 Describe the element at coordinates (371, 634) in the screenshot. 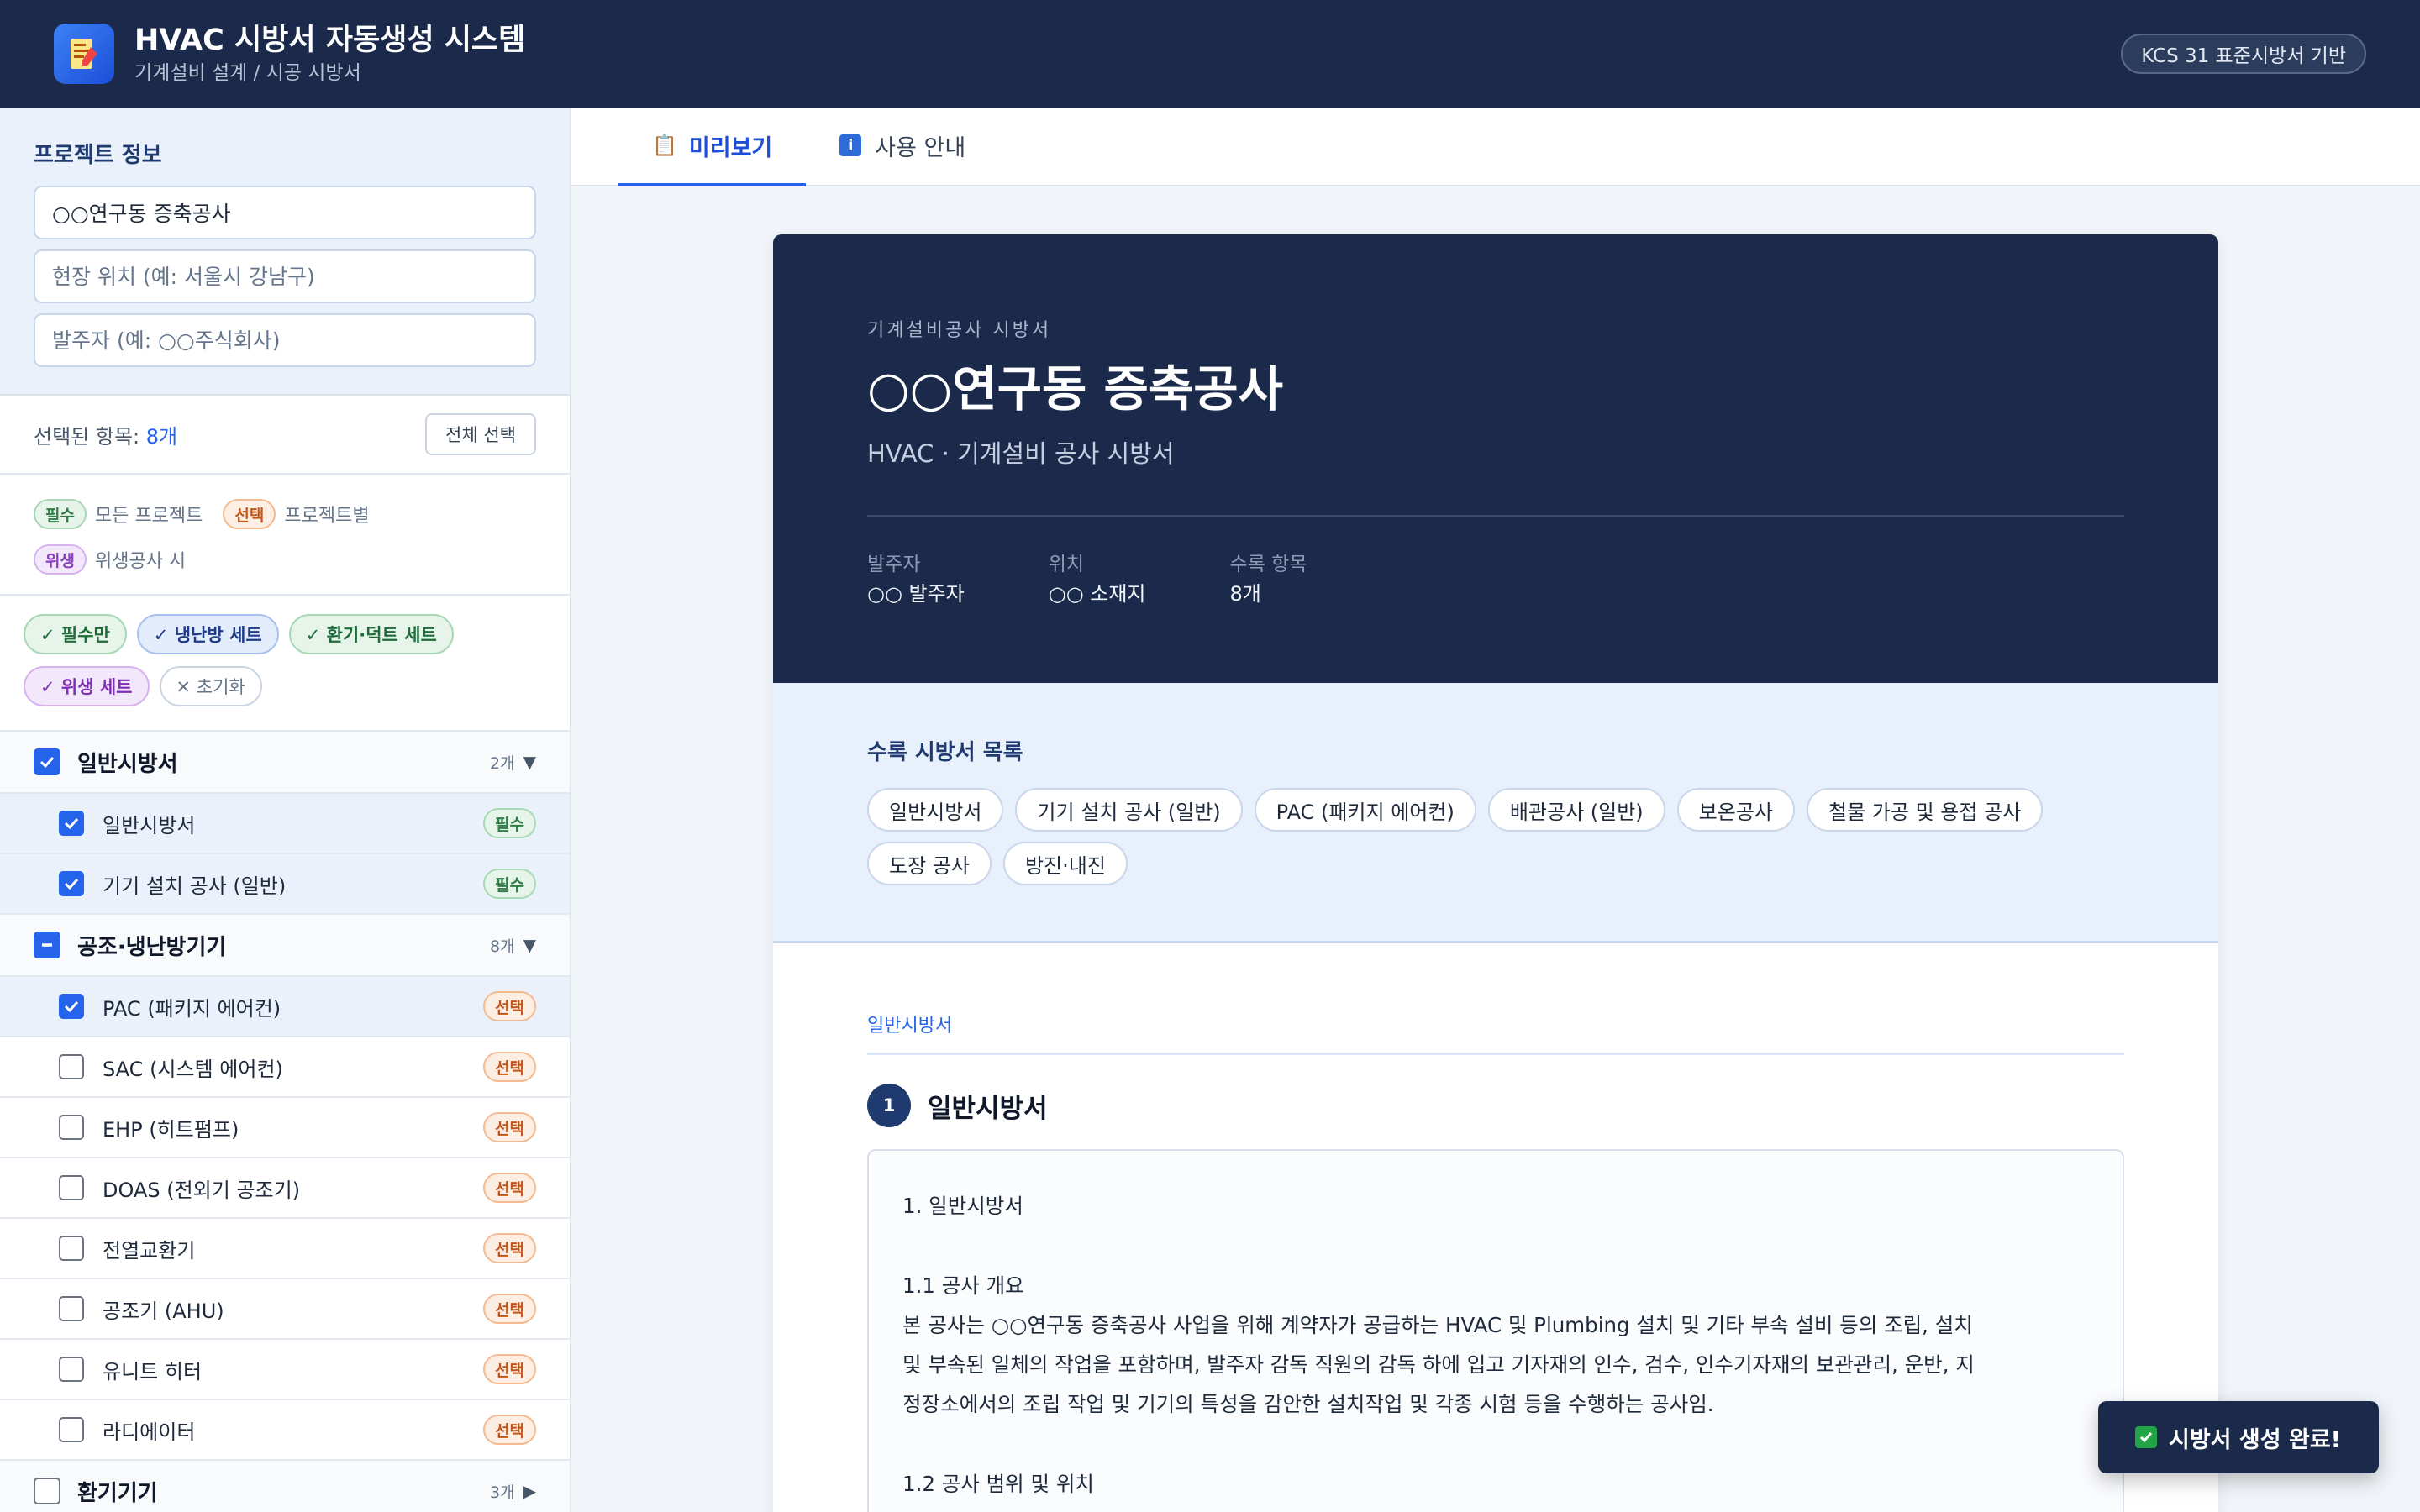

I see `preset-ventilation-button: ✓ 환기·덕트 세트` at that location.